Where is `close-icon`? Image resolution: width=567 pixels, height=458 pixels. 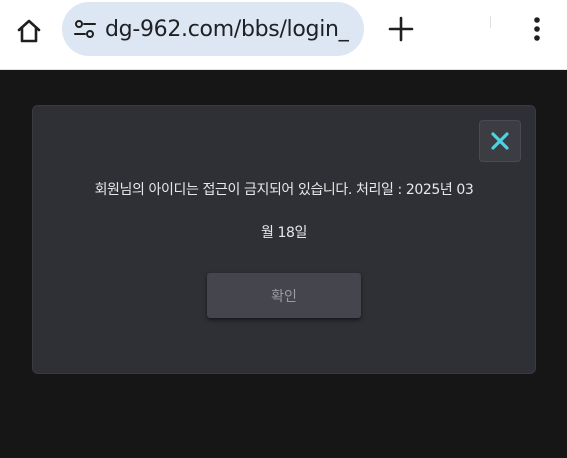
close-icon is located at coordinates (500, 141).